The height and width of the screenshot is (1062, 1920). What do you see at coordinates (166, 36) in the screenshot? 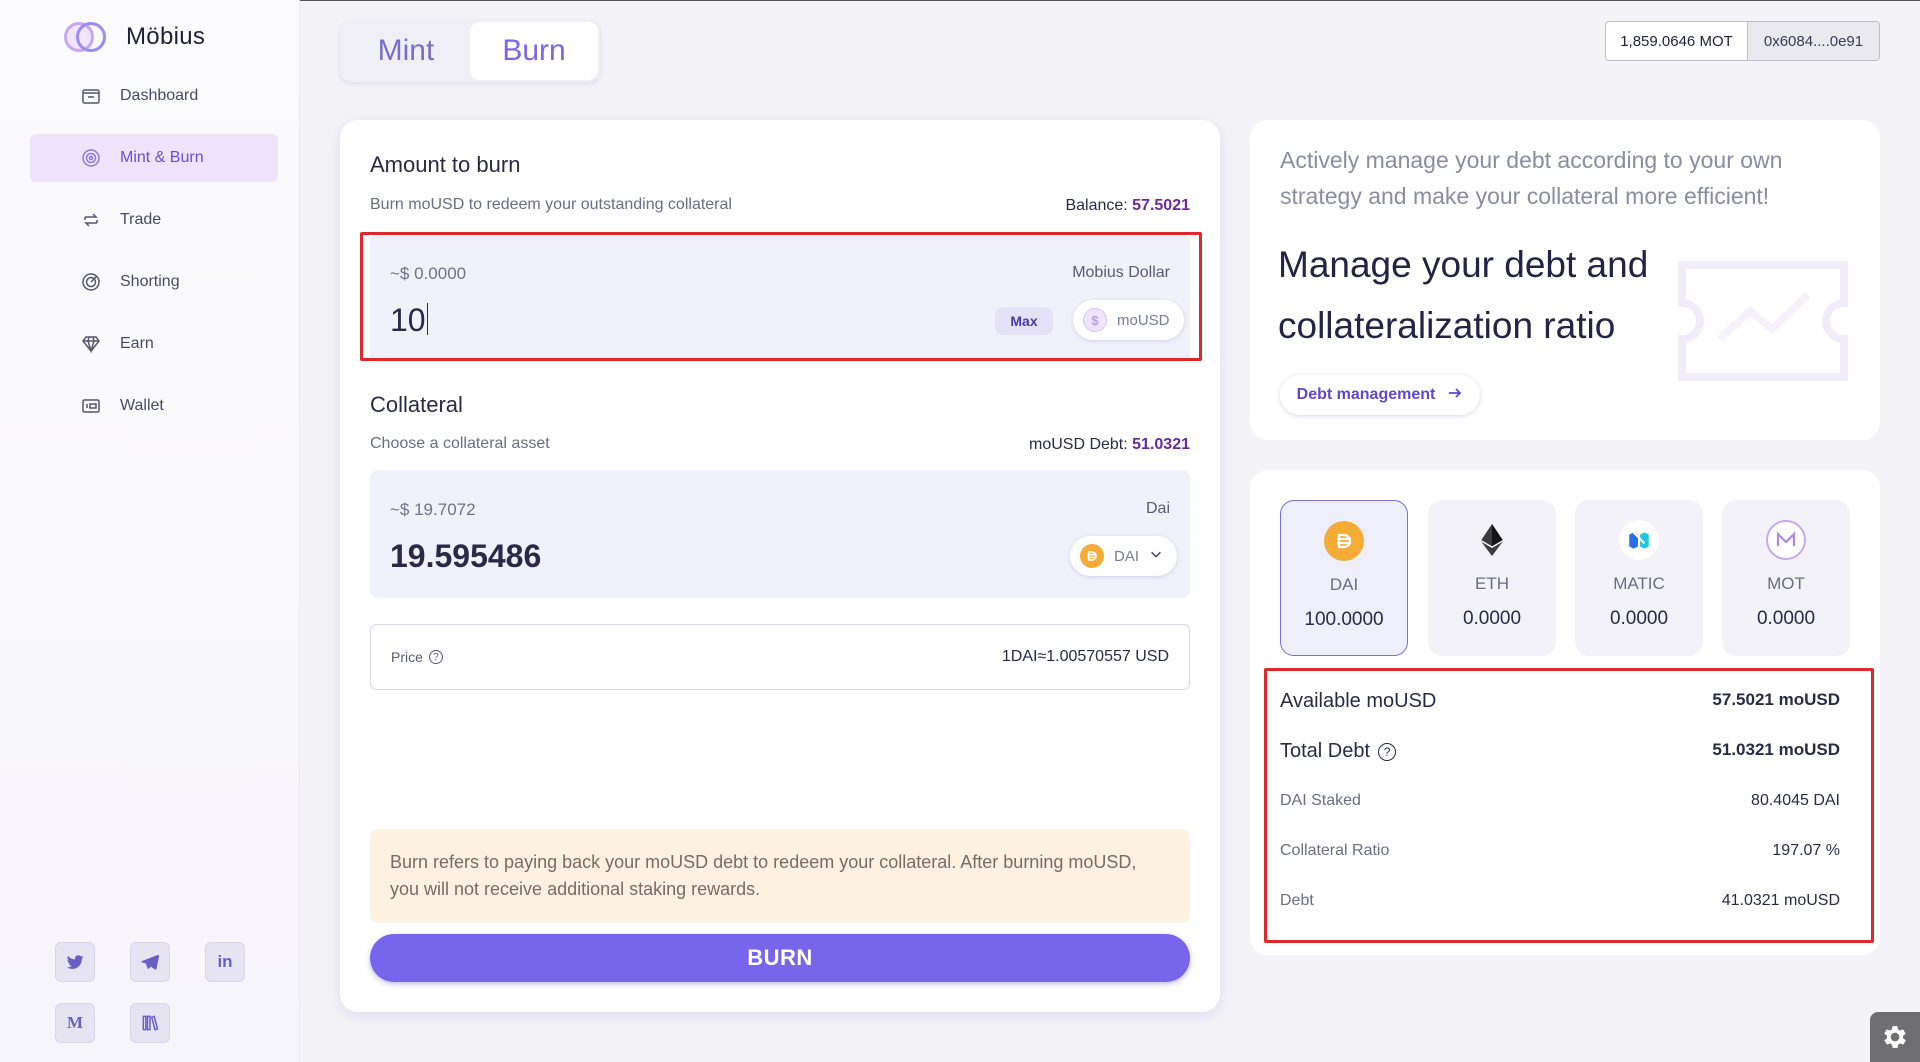
I see `app-name: Möbius` at bounding box center [166, 36].